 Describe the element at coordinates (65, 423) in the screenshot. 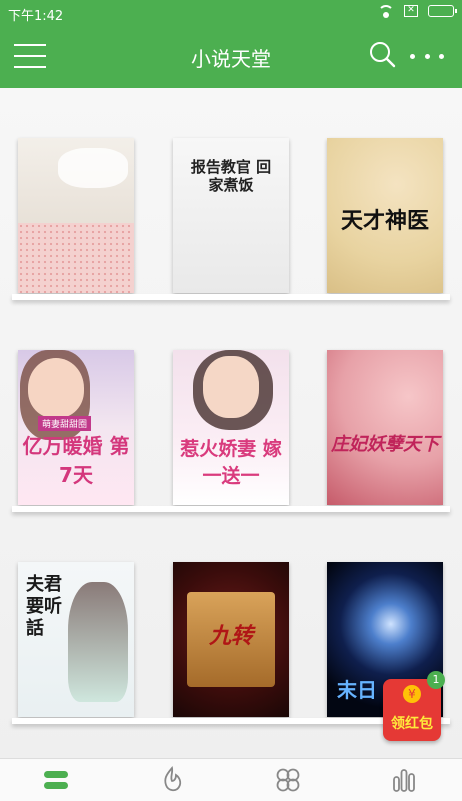

I see `book-cover-subtitle: 萌妻甜甜圈` at that location.